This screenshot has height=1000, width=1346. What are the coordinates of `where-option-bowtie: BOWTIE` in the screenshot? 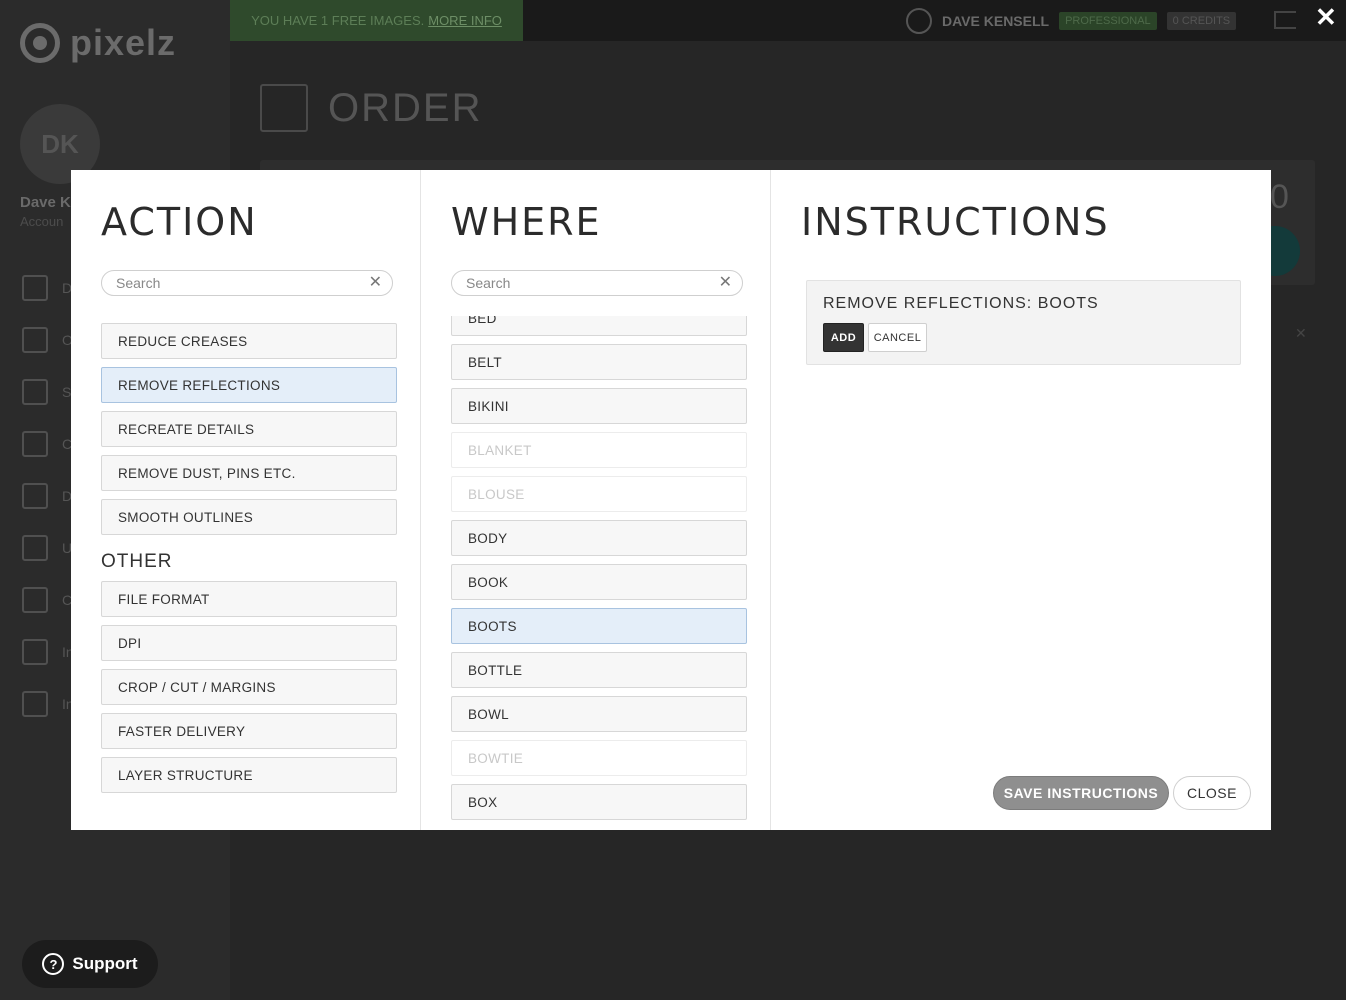 It's located at (599, 758).